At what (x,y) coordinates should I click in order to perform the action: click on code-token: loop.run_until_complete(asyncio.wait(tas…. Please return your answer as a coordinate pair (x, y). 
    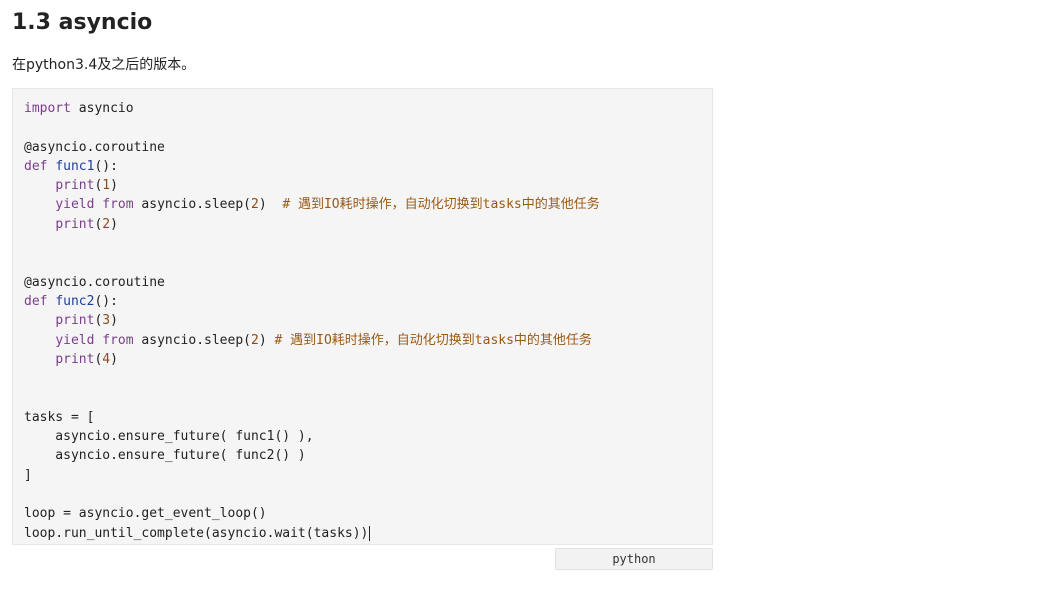
    Looking at the image, I should click on (196, 533).